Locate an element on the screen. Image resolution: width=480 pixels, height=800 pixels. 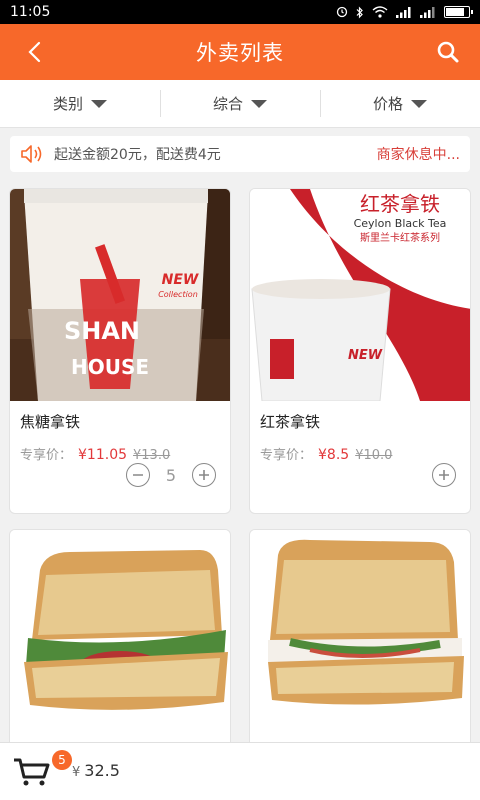
page-title: 外卖列表 is located at coordinates (240, 53).